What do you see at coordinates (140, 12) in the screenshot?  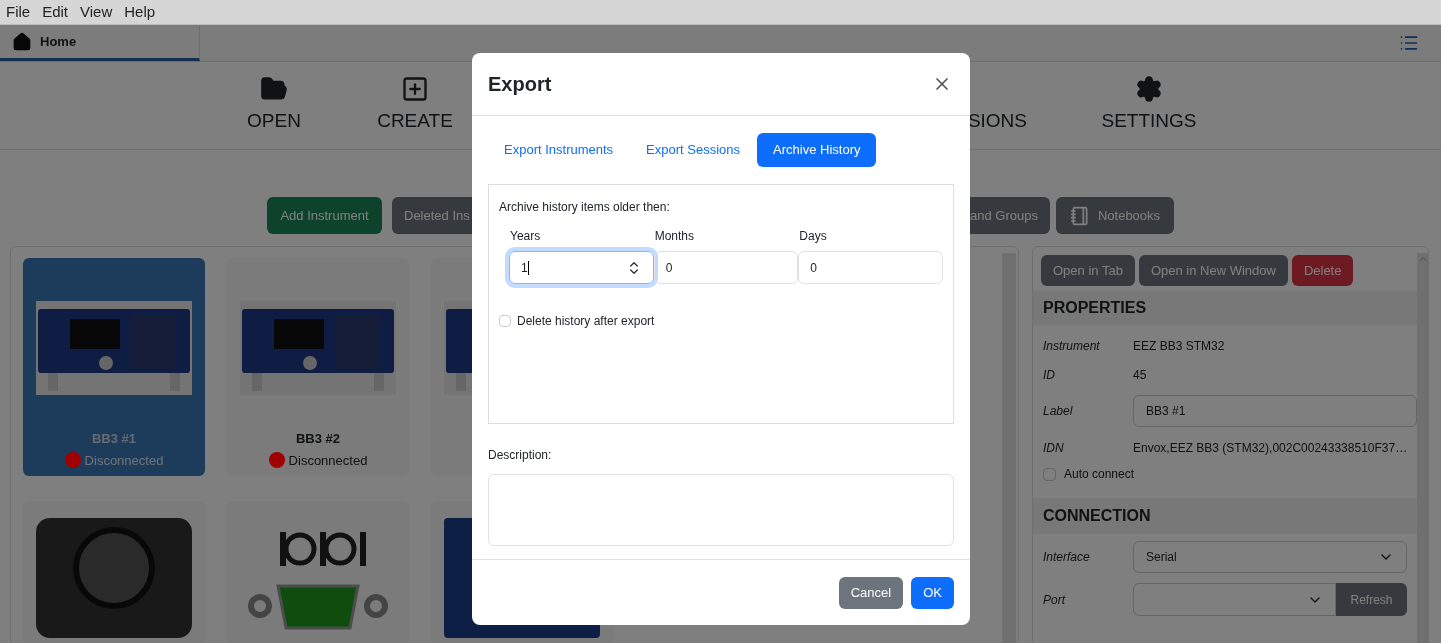 I see `menu-item: Help` at bounding box center [140, 12].